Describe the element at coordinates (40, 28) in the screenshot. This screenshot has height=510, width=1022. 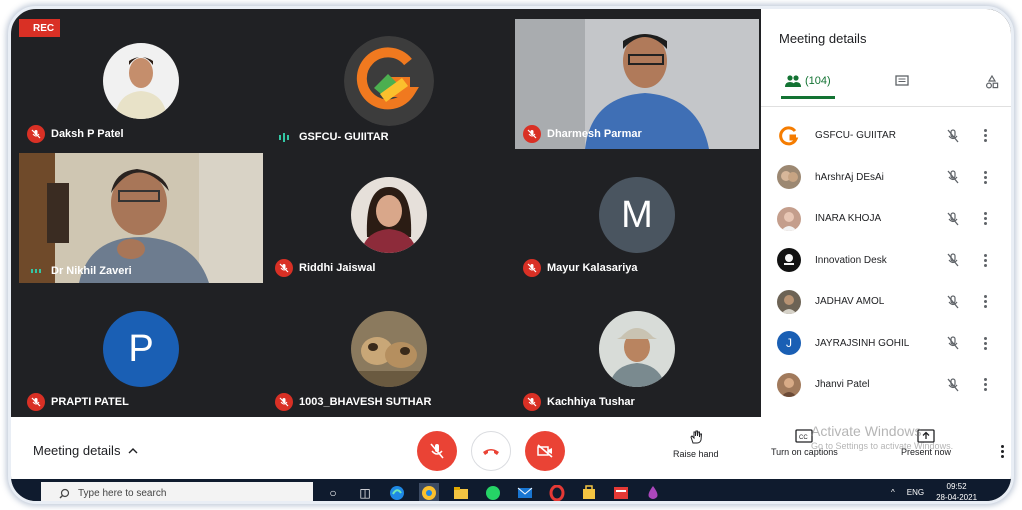
I see `recording-badge: REC` at that location.